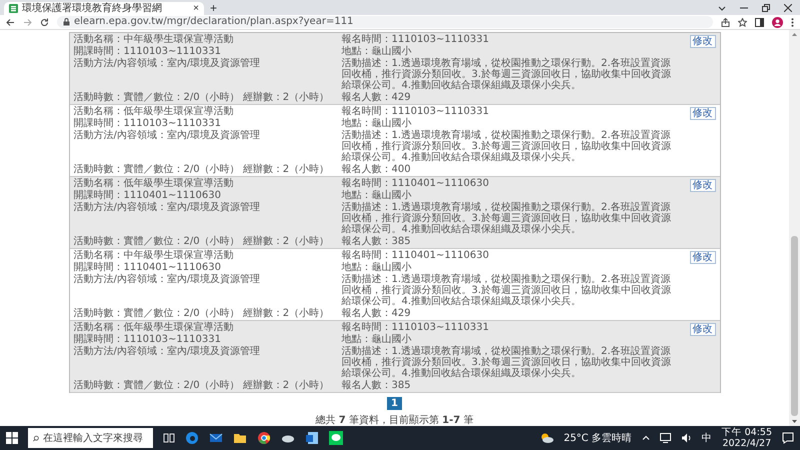 This screenshot has width=800, height=450. What do you see at coordinates (722, 8) in the screenshot?
I see `chevron-down-icon` at bounding box center [722, 8].